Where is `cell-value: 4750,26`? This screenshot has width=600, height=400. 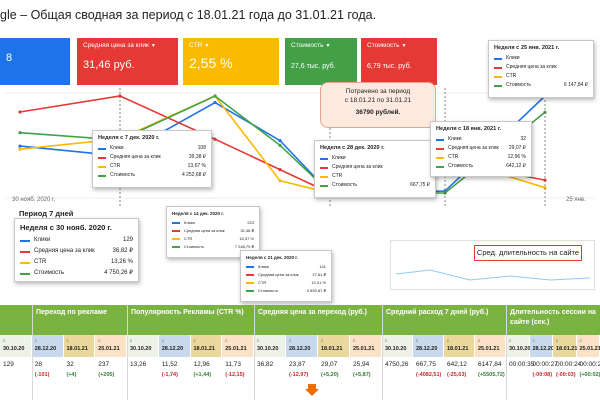
cell-value: 4750,26 is located at coordinates (397, 364).